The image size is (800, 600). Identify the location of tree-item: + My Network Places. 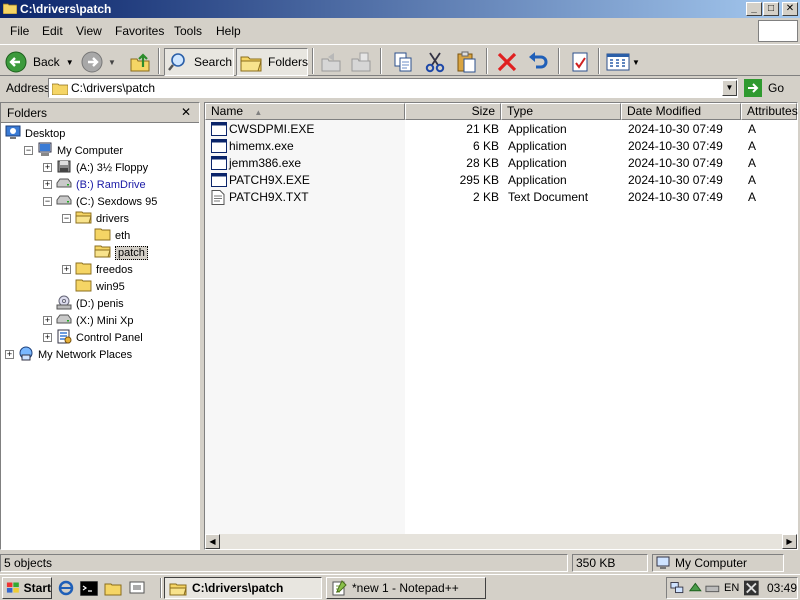
(101, 354).